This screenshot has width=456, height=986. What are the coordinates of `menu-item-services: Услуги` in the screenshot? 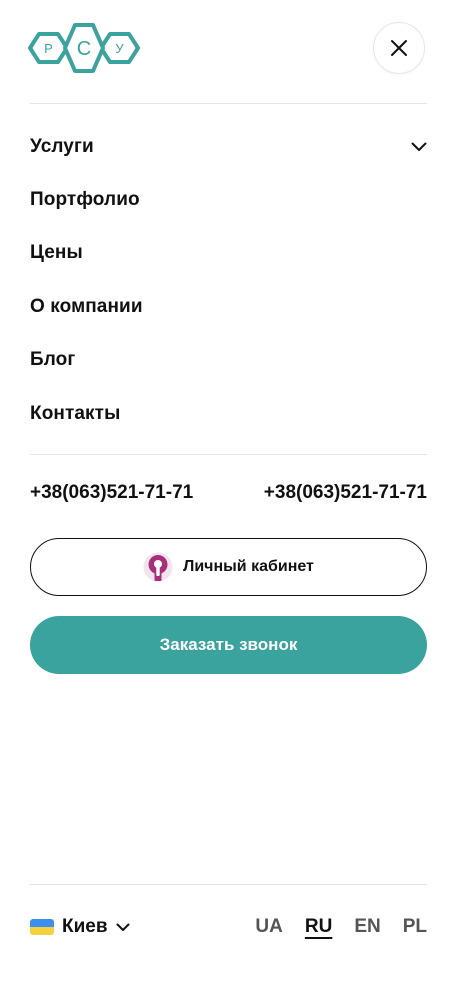 It's located at (228, 146).